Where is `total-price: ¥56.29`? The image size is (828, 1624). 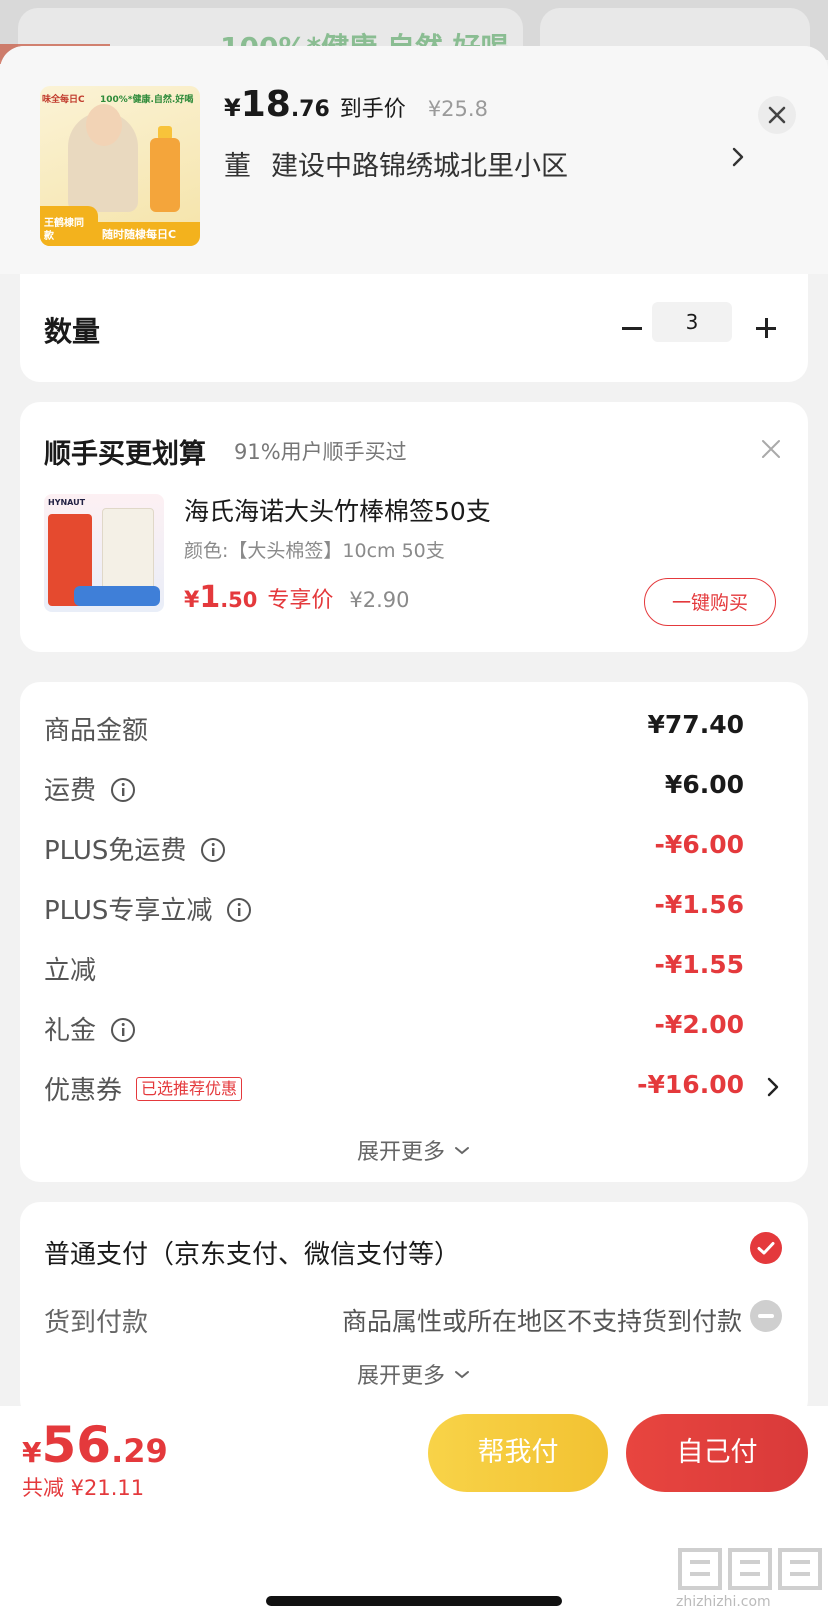
total-price: ¥56.29 is located at coordinates (95, 1445).